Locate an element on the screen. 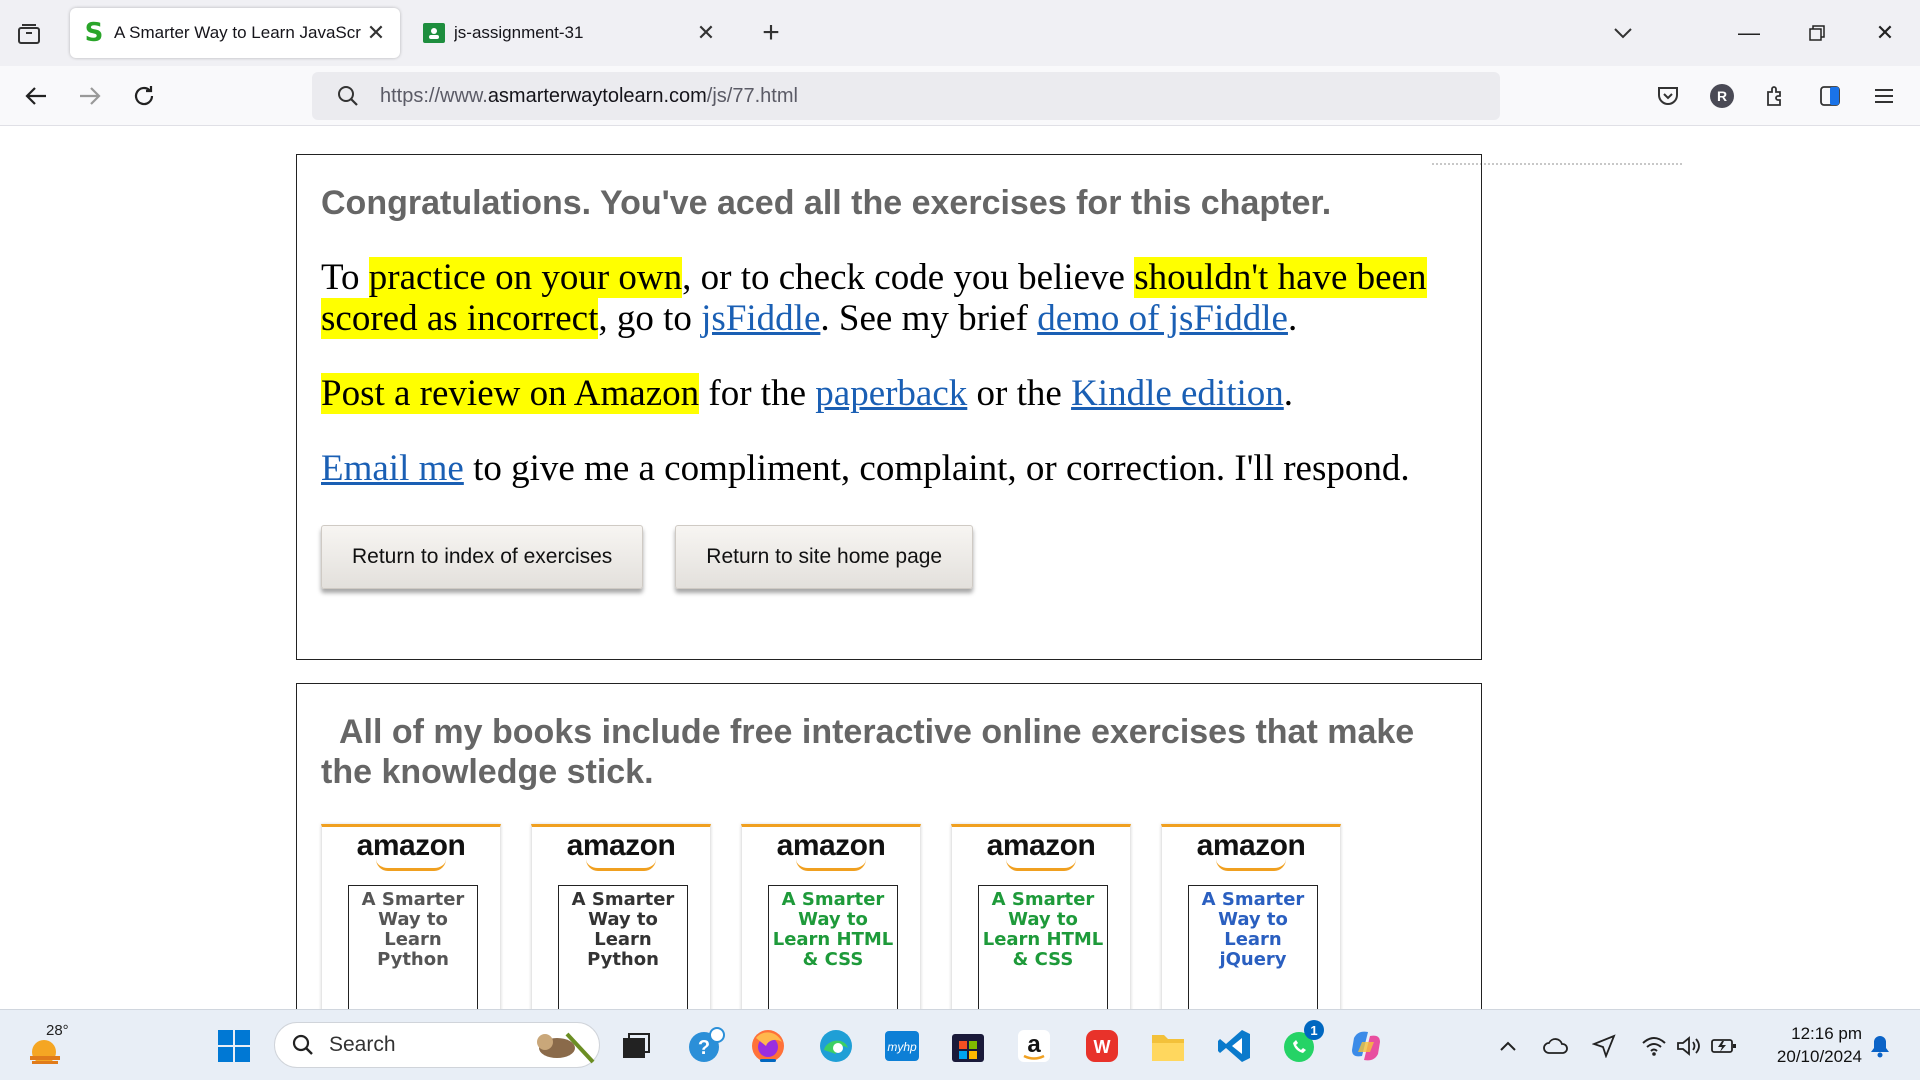  amazon-taskbar-button: a is located at coordinates (1034, 1046).